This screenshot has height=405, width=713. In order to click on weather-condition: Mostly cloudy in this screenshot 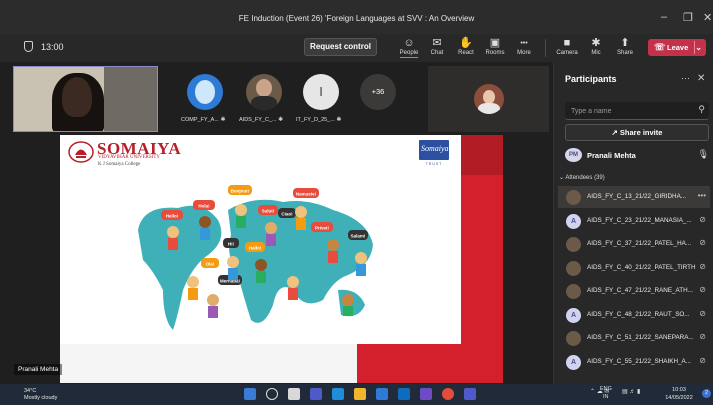, I will do `click(40, 398)`.